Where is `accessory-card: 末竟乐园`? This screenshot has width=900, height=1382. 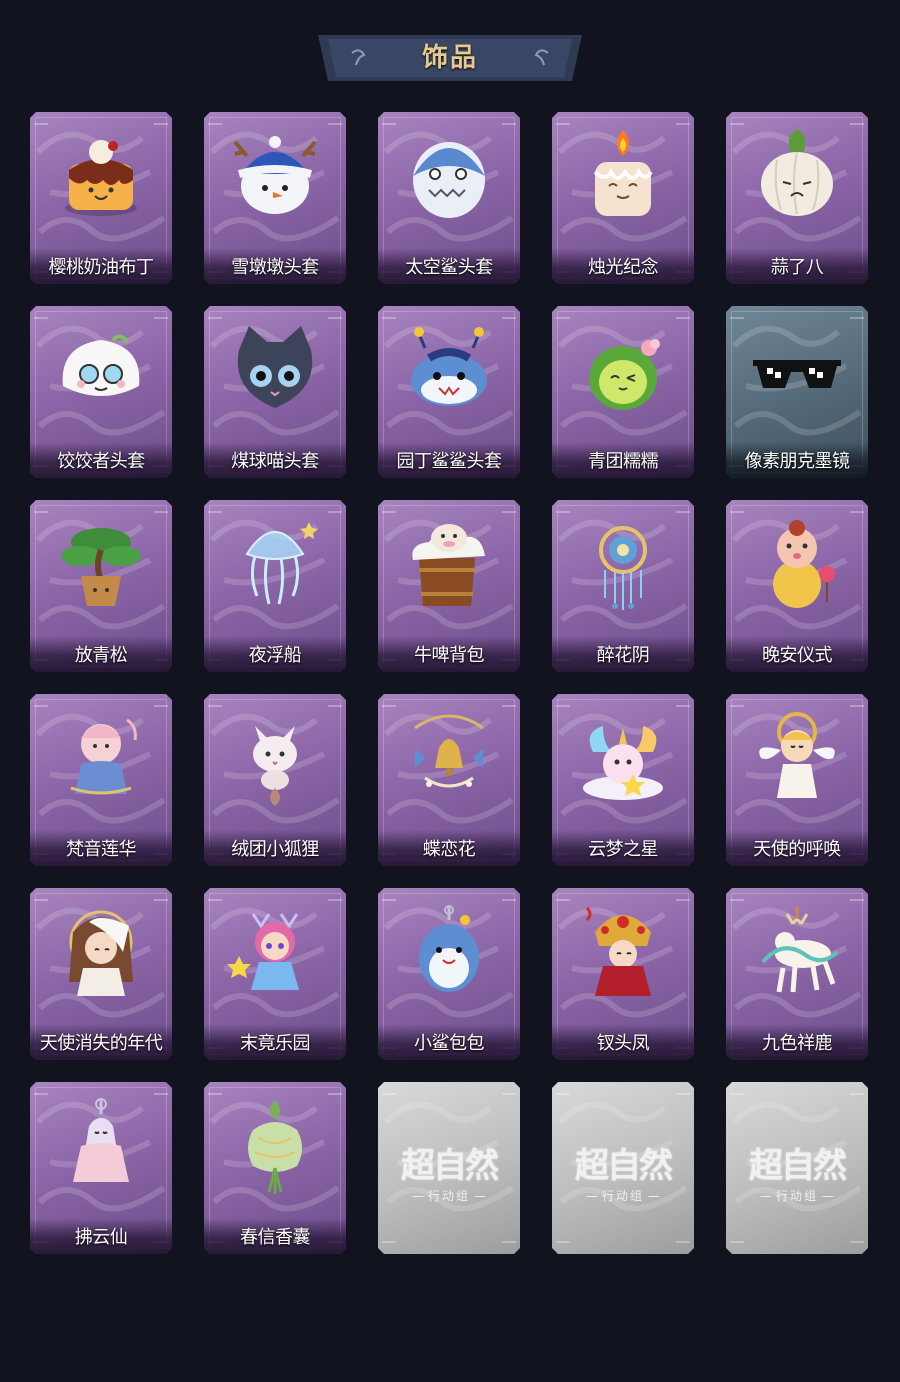 accessory-card: 末竟乐园 is located at coordinates (275, 974).